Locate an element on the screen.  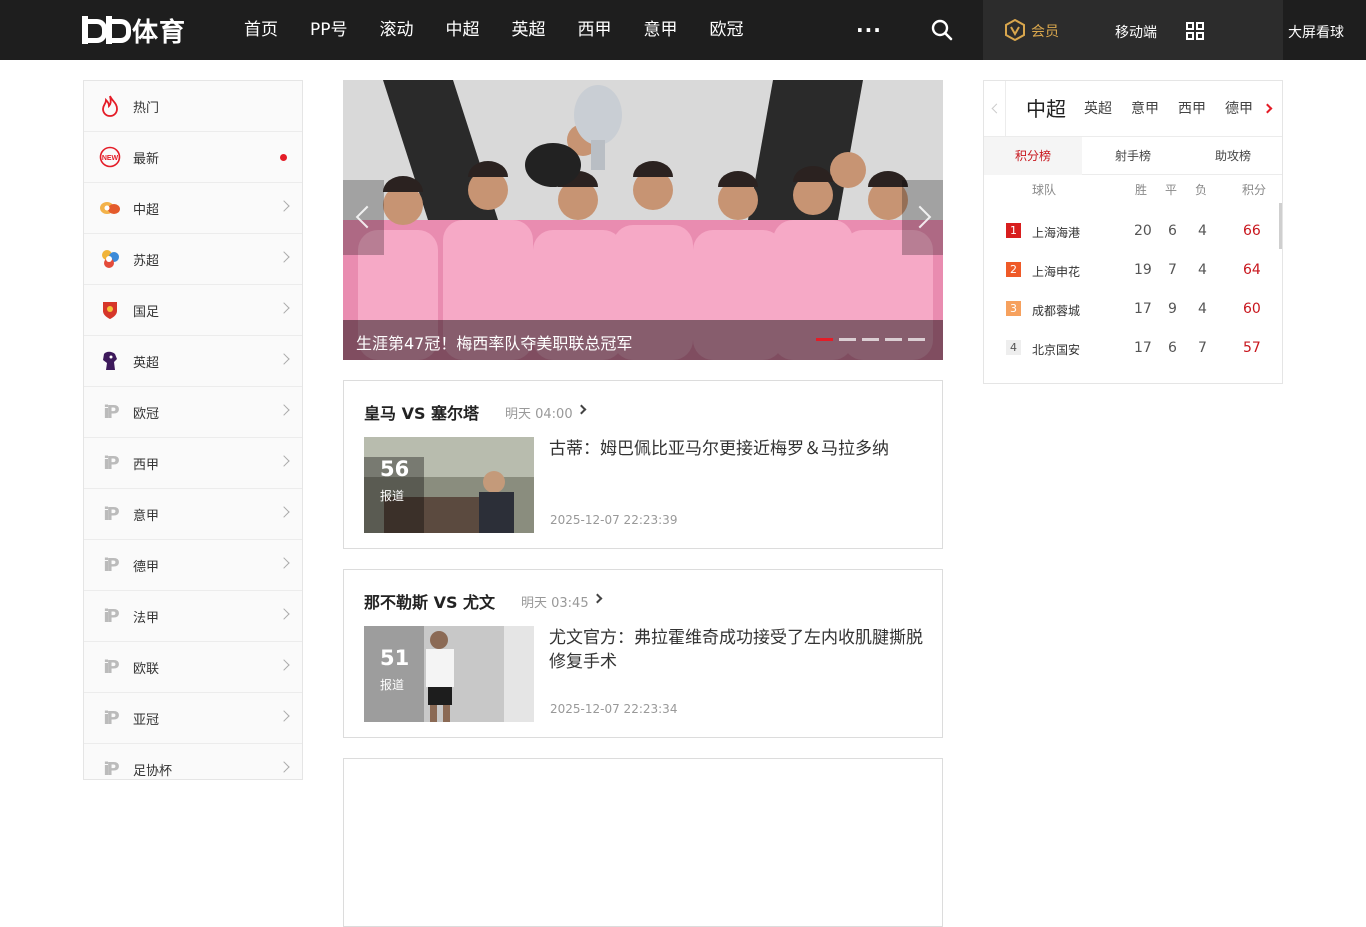
hero-headline: 生涯第47冠！梅西率队夺美职联总冠军 is located at coordinates (494, 342).